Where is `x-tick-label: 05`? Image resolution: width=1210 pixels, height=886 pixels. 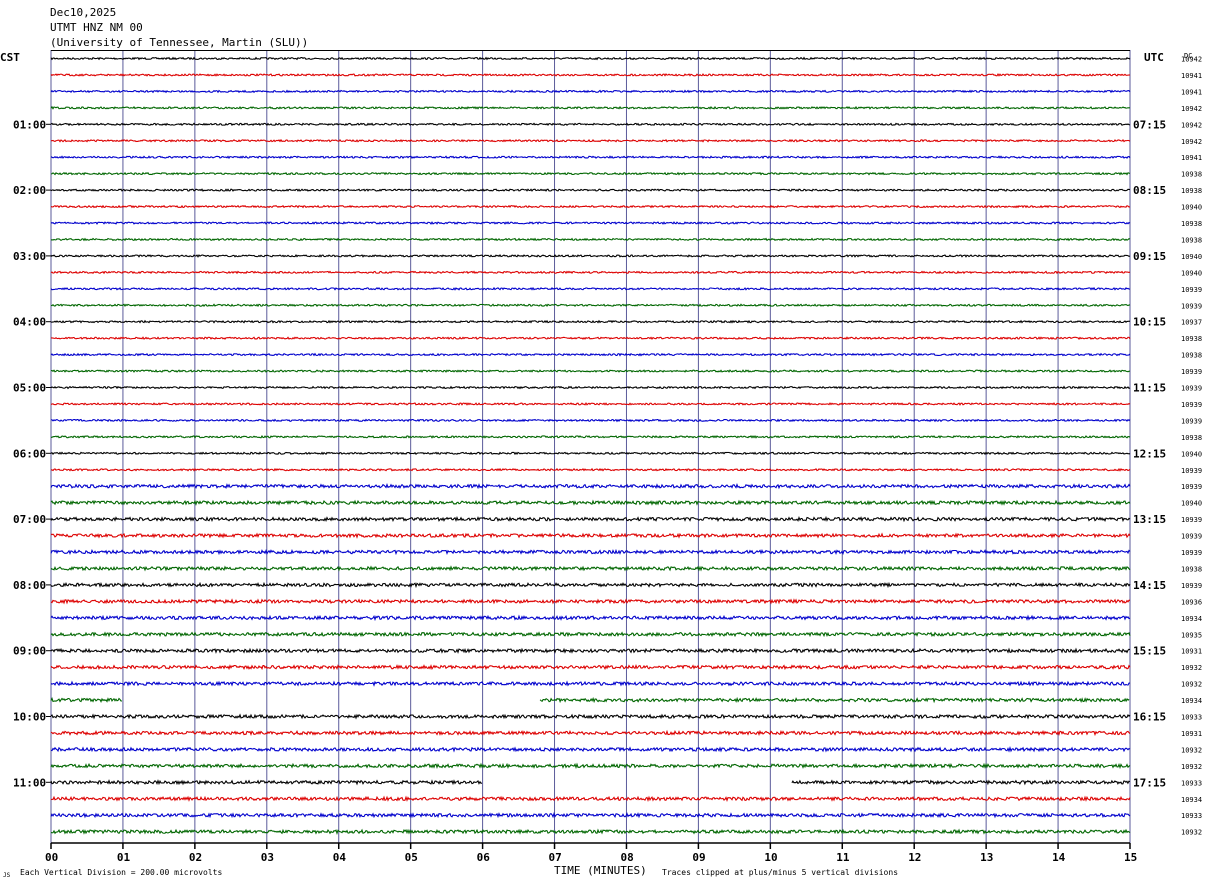
x-tick-label: 05 is located at coordinates (411, 857).